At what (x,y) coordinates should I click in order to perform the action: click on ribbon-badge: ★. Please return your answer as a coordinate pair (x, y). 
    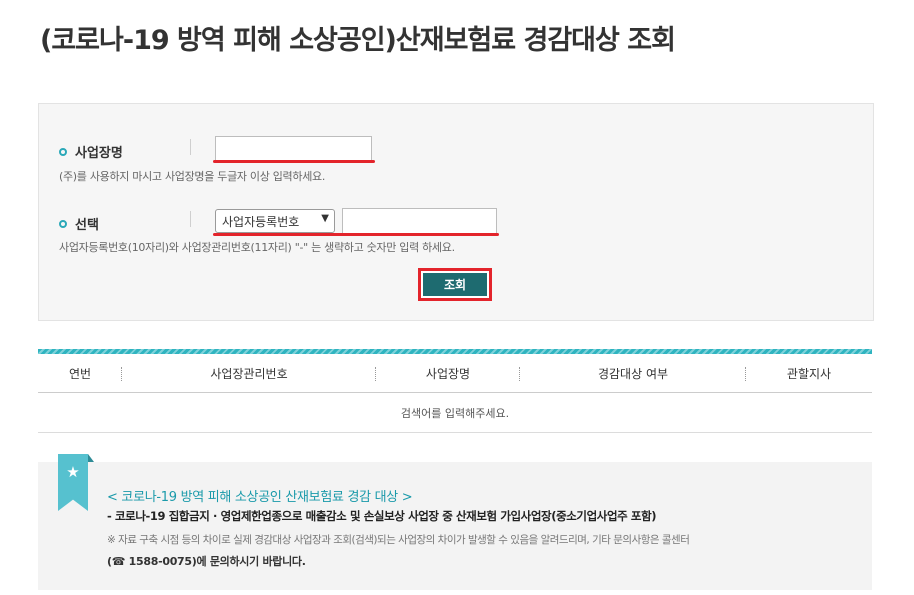
    Looking at the image, I should click on (73, 482).